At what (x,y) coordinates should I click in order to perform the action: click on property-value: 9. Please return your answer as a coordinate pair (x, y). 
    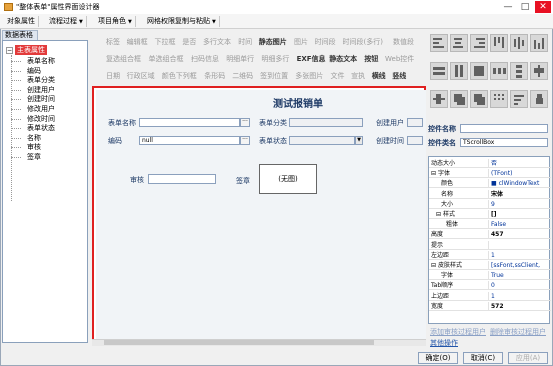
    Looking at the image, I should click on (520, 204).